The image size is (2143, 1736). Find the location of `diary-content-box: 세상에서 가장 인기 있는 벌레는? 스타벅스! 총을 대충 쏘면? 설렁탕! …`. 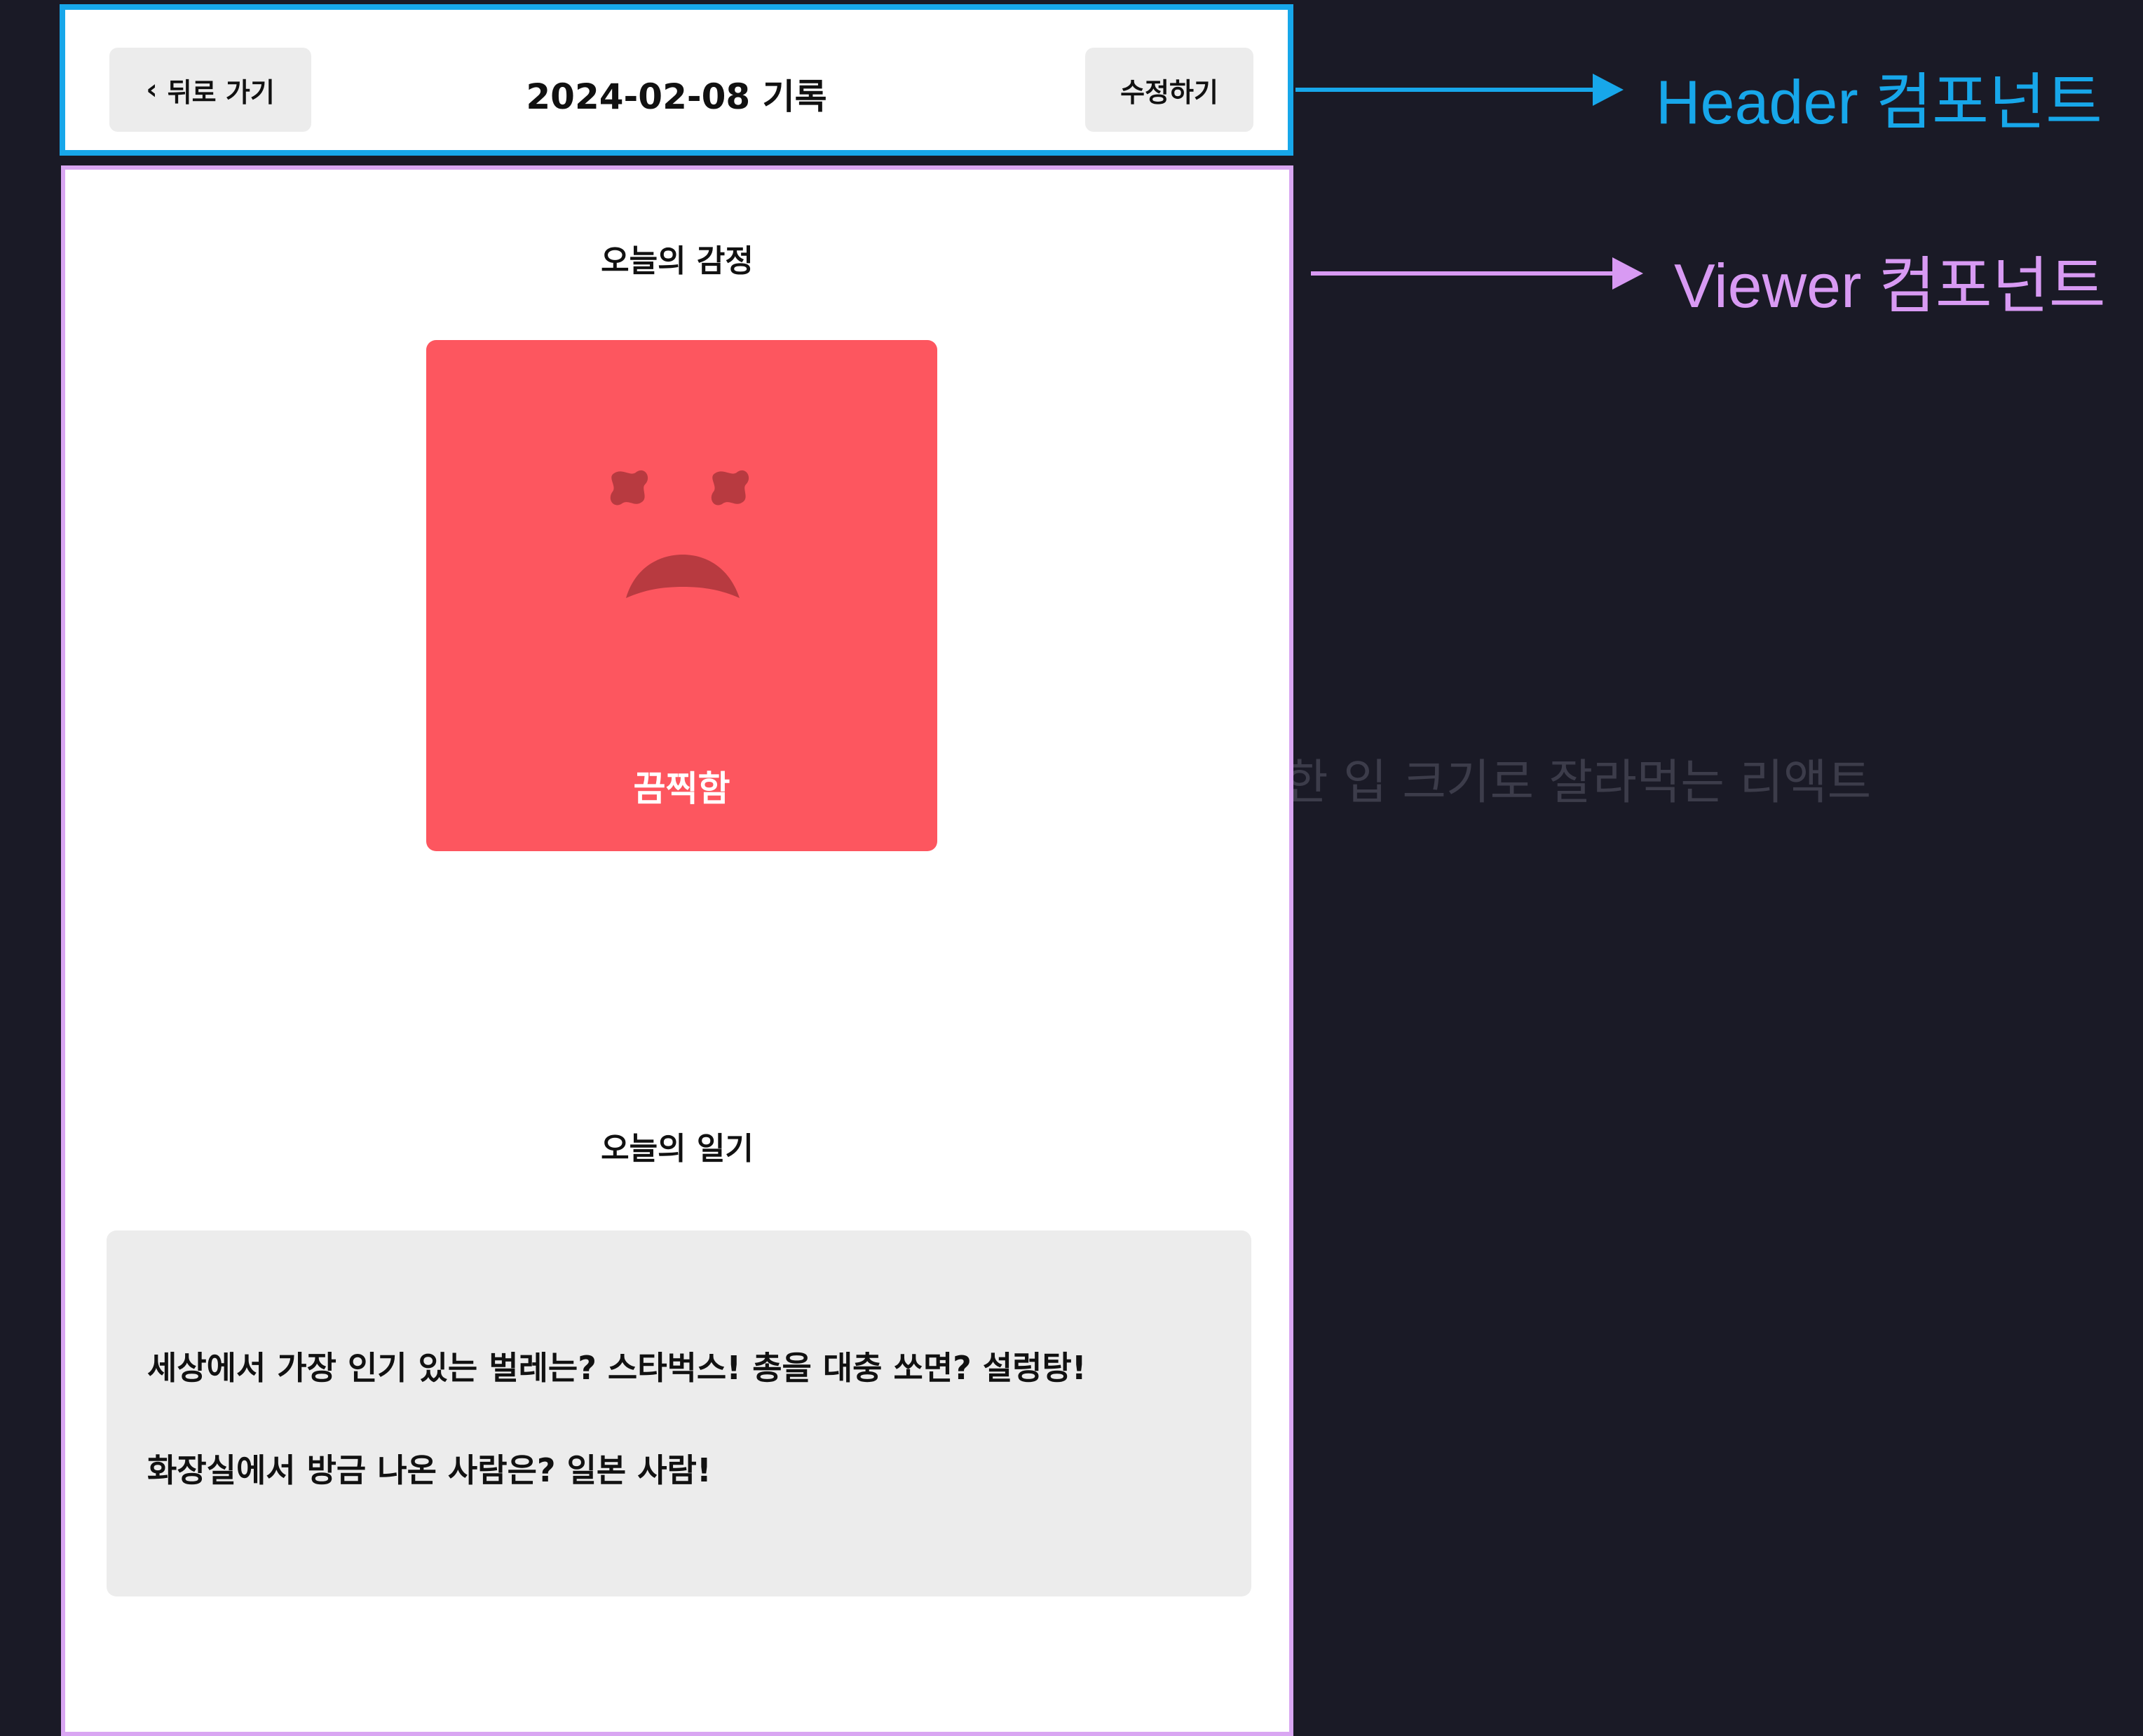

diary-content-box: 세상에서 가장 인기 있는 벌레는? 스타벅스! 총을 대충 쏘면? 설렁탕! … is located at coordinates (679, 1413).